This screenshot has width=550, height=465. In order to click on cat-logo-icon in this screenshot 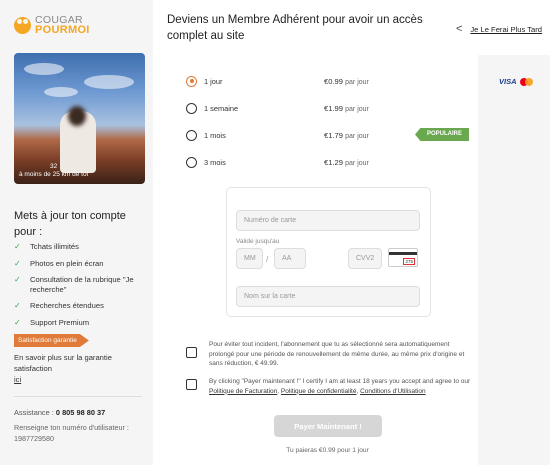, I will do `click(22, 25)`.